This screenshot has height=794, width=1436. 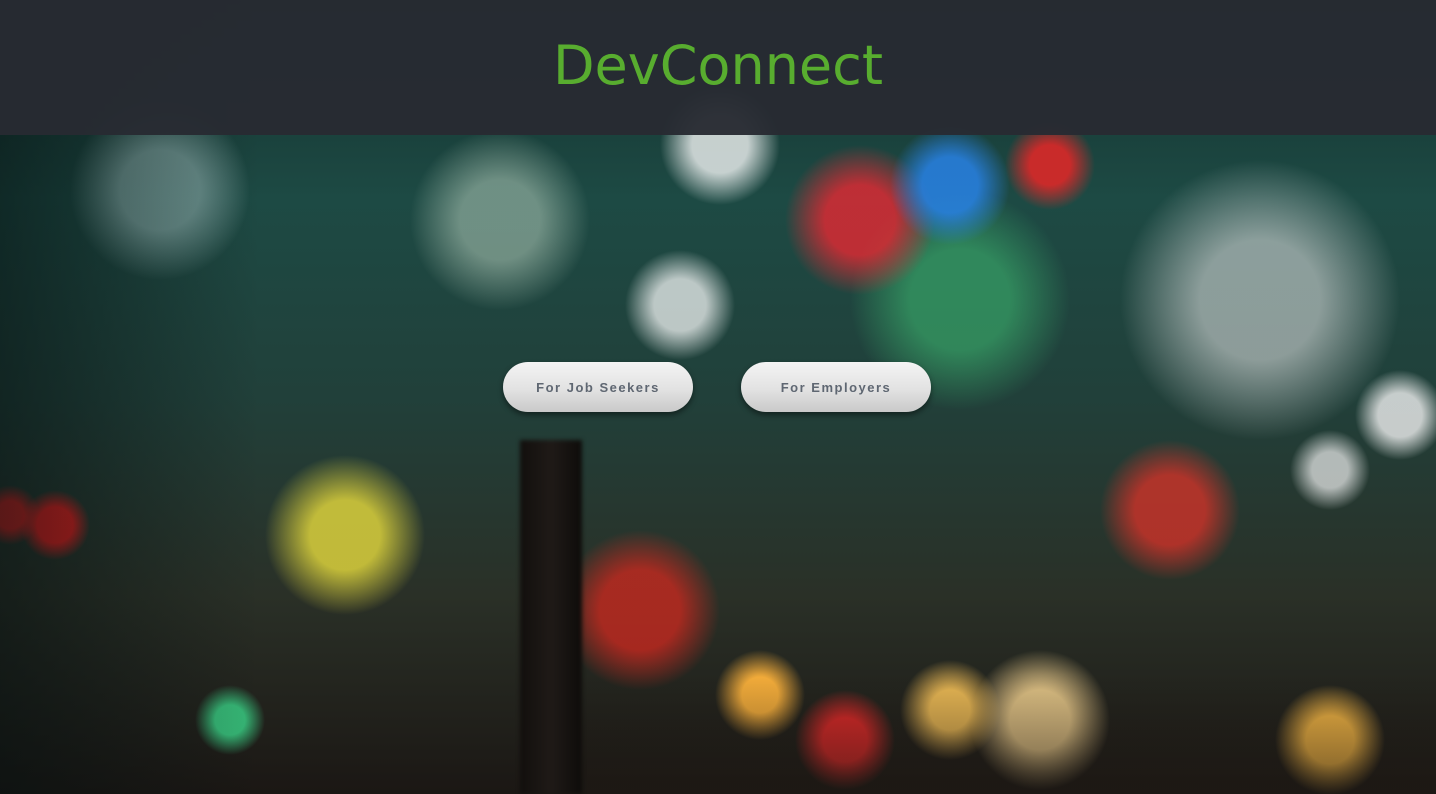 I want to click on background-road, so click(x=998, y=734).